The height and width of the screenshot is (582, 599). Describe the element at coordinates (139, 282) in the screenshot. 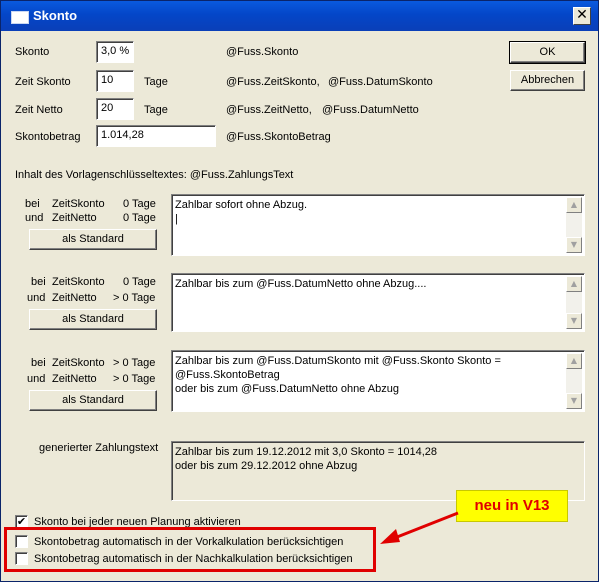

I see `block2-cond1-value: 0 Tage` at that location.